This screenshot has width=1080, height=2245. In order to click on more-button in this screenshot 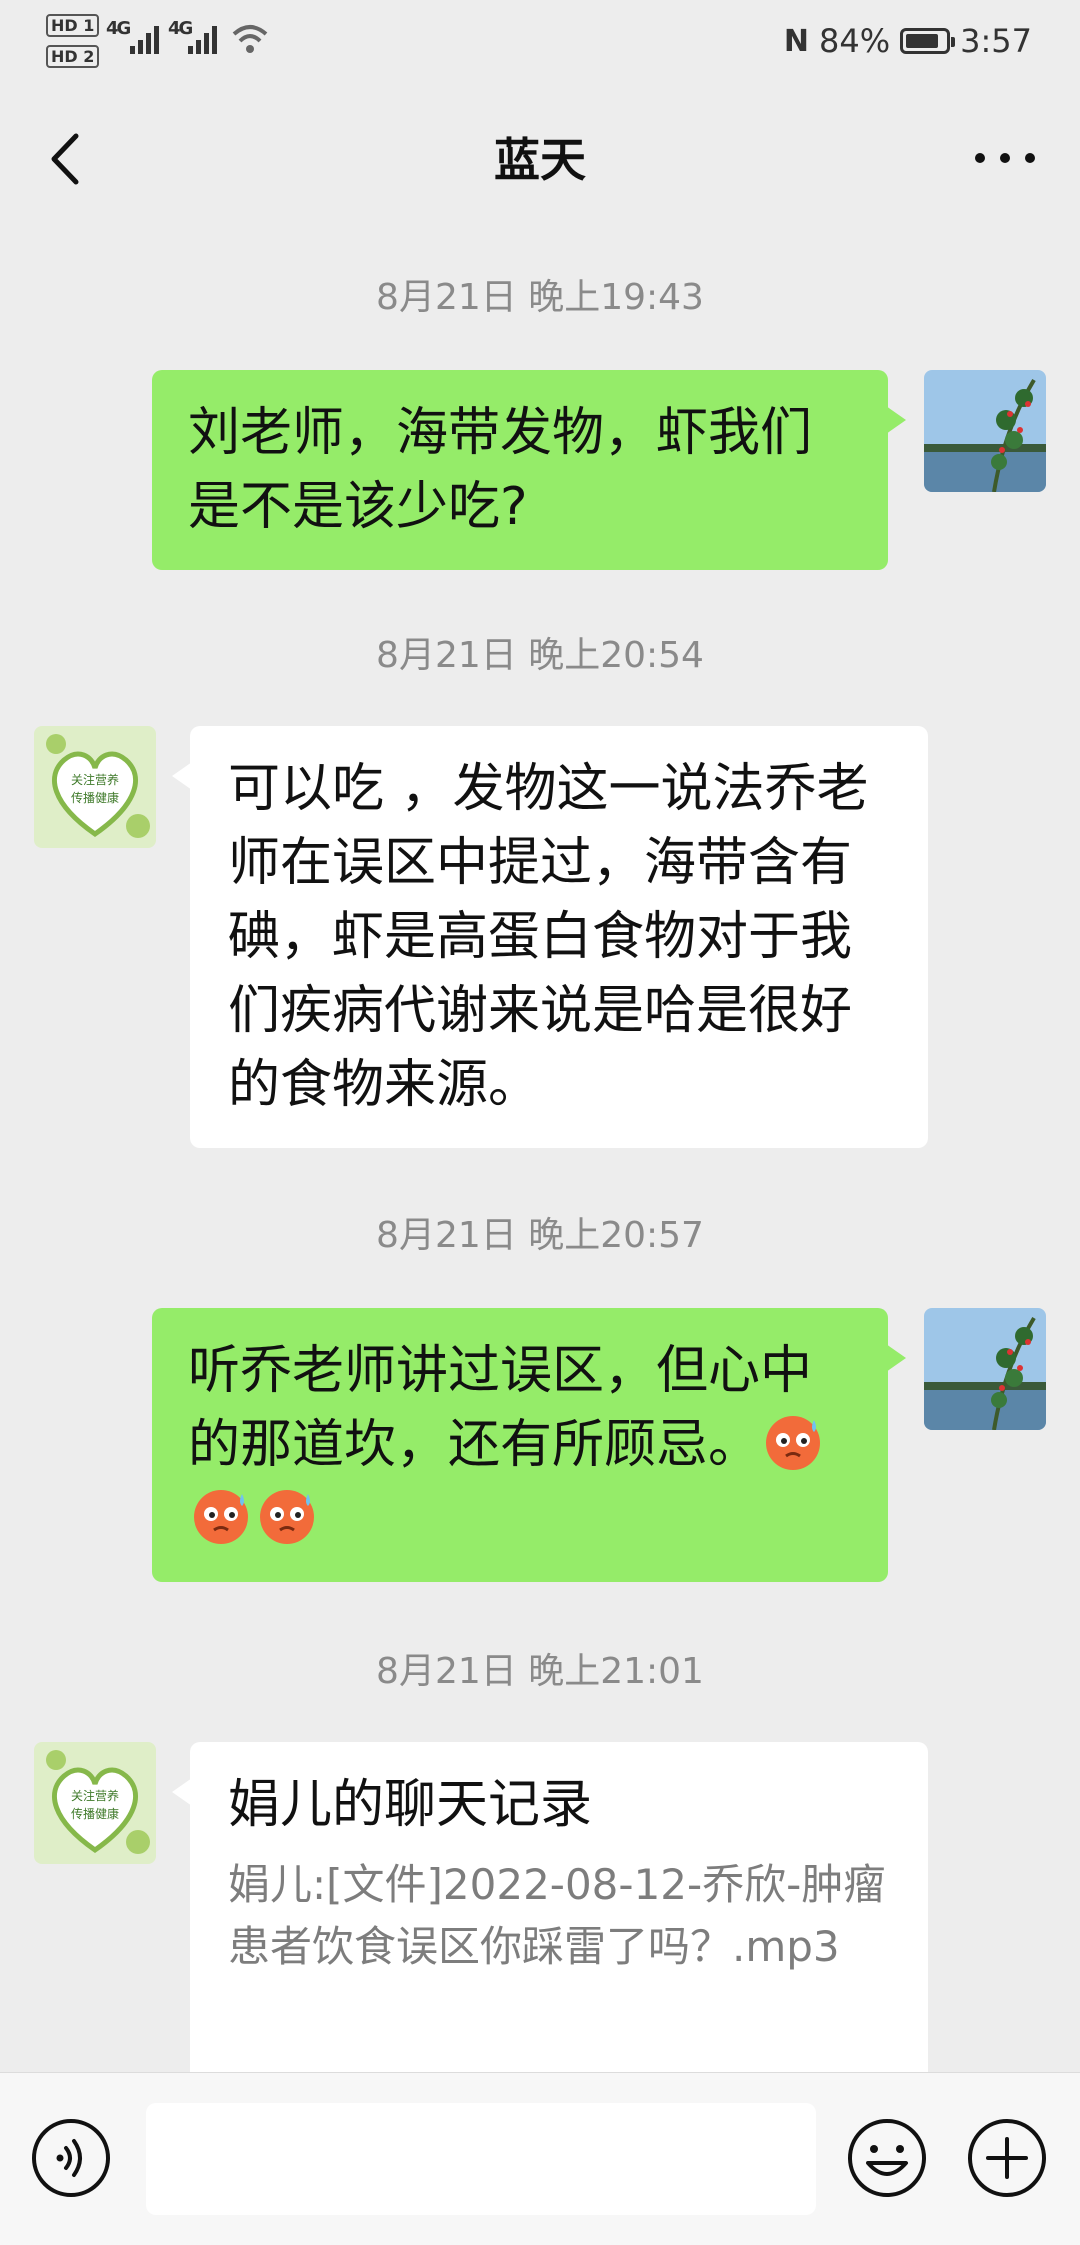, I will do `click(1005, 159)`.